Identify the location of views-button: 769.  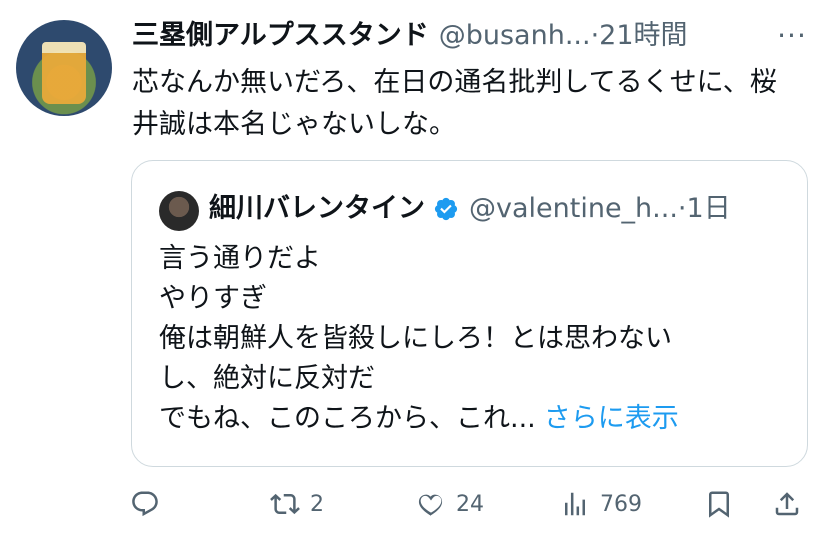
(601, 504).